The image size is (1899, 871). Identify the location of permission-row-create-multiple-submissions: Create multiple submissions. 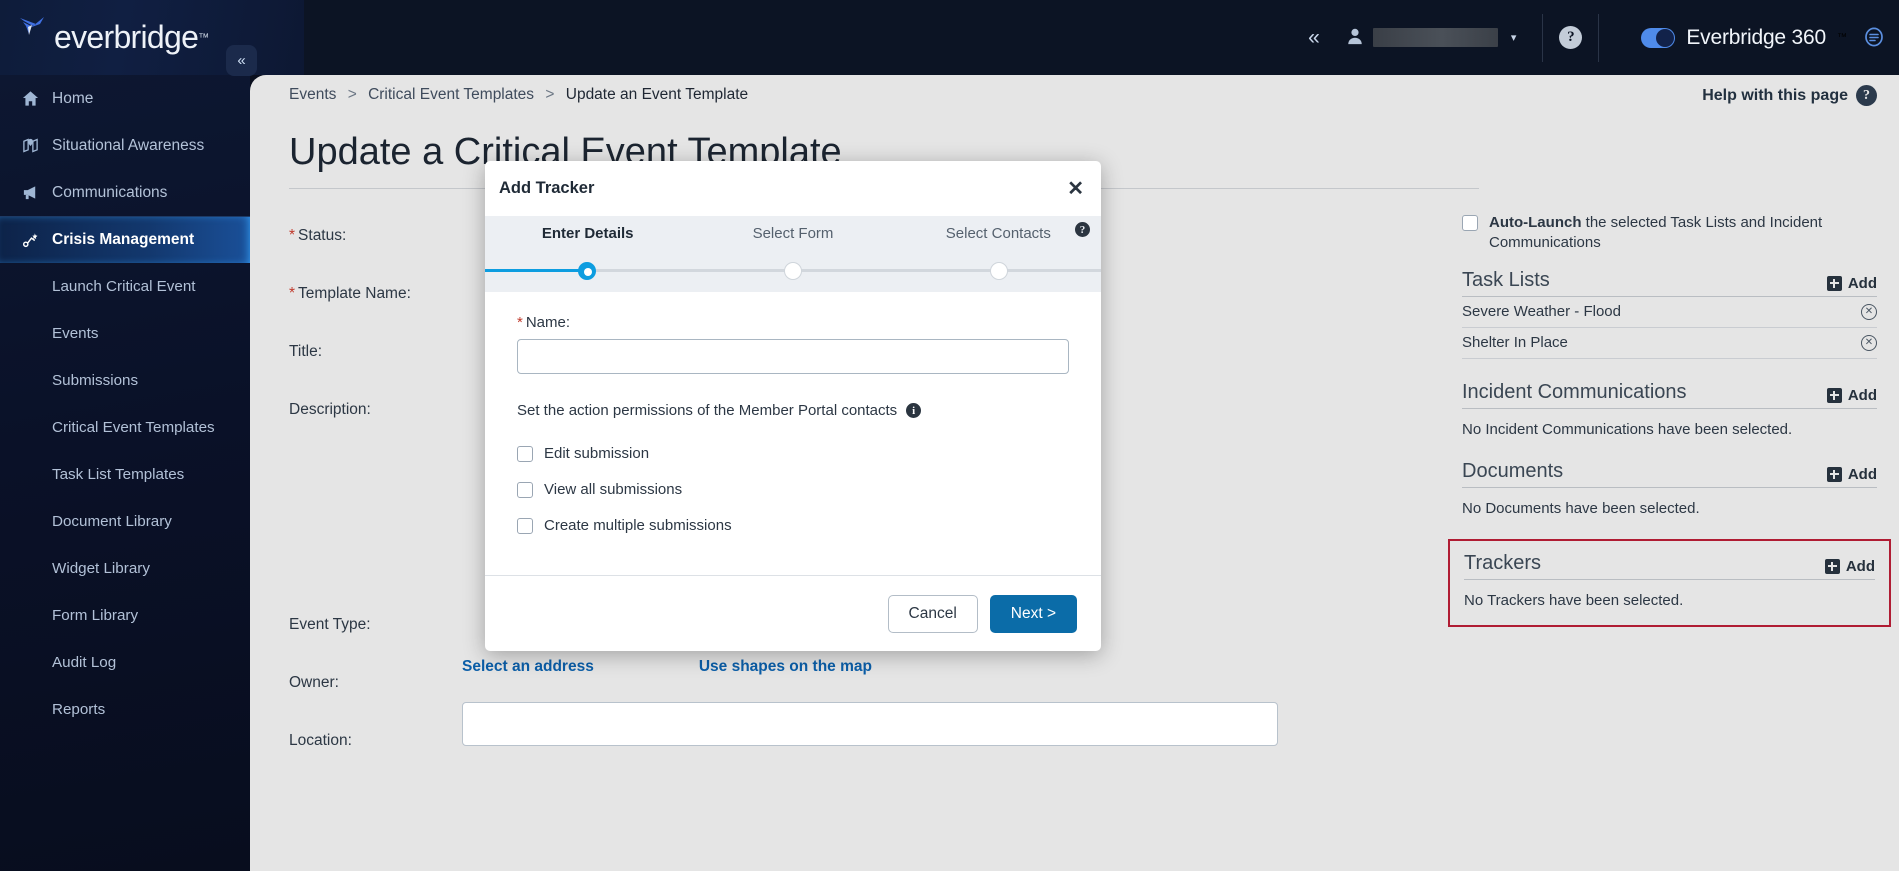
(793, 525).